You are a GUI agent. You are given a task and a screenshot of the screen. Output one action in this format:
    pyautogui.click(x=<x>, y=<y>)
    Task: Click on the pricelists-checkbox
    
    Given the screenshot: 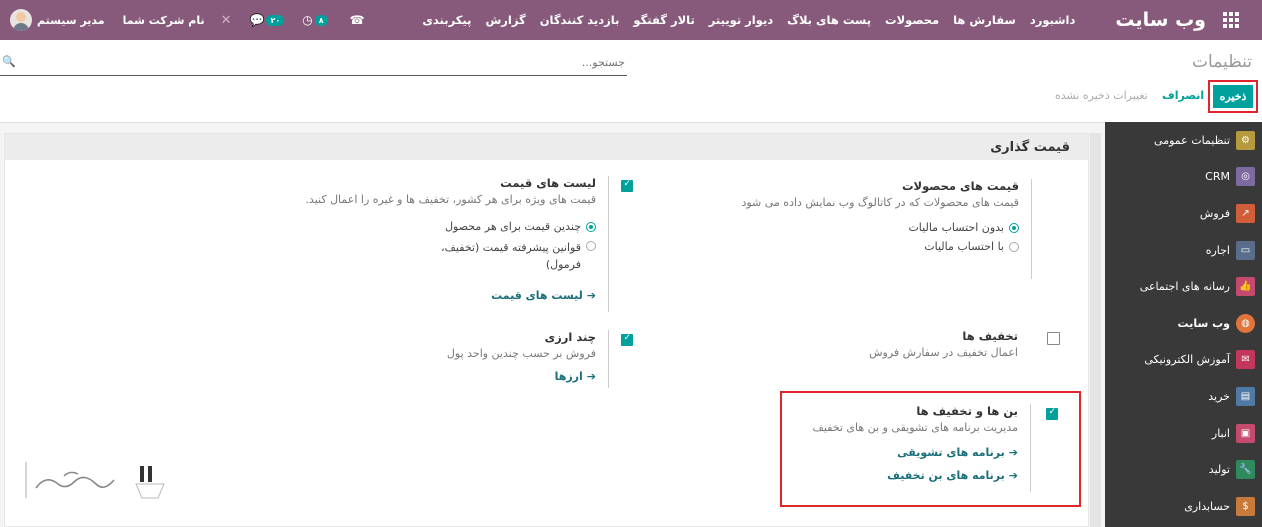 What is the action you would take?
    pyautogui.click(x=627, y=185)
    